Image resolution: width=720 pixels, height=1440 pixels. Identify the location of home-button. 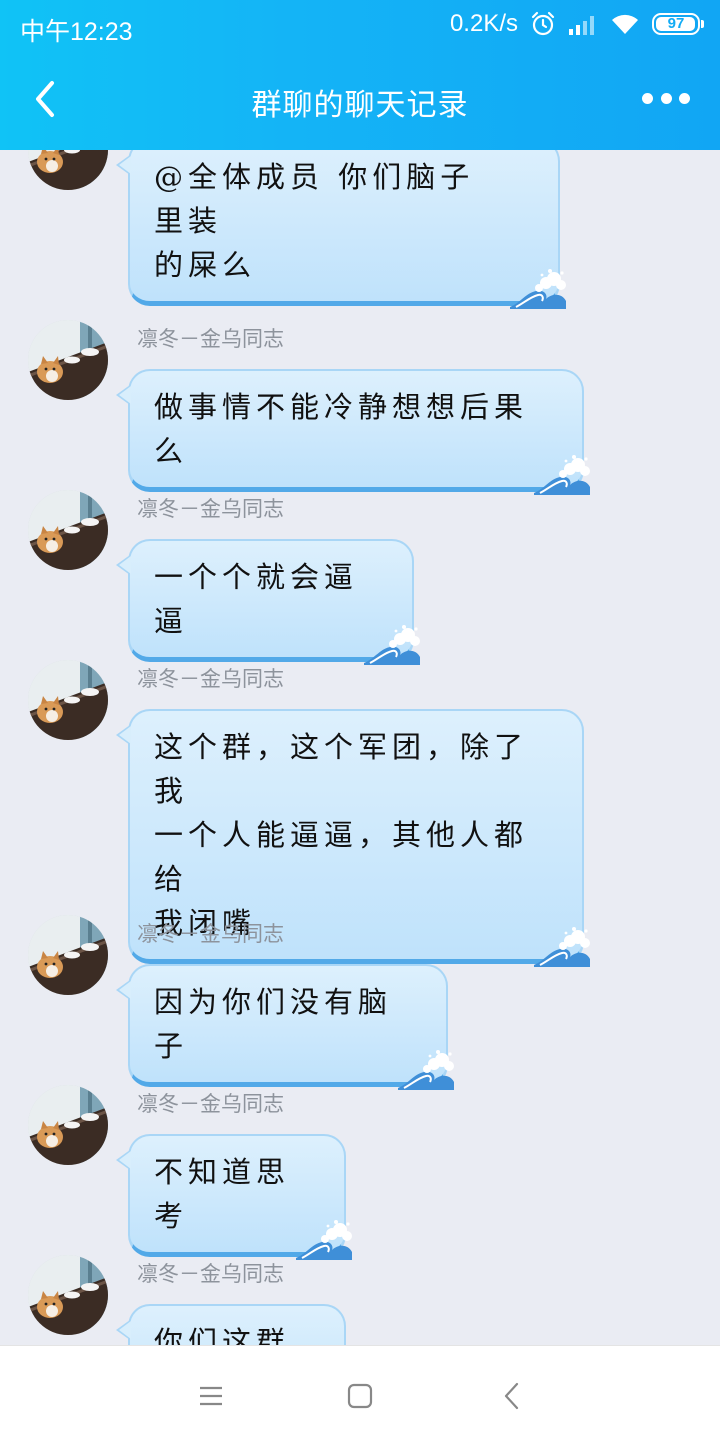
(360, 1396).